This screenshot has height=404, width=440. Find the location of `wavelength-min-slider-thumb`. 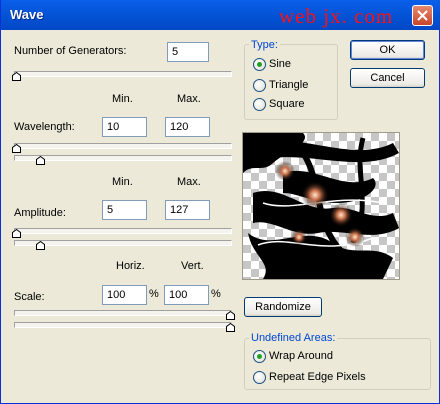

wavelength-min-slider-thumb is located at coordinates (16, 148).